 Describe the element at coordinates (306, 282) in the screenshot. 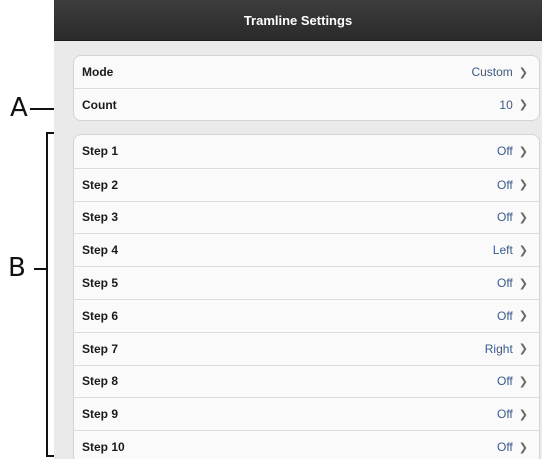

I see `step-row: Step 5 Off ❯` at that location.